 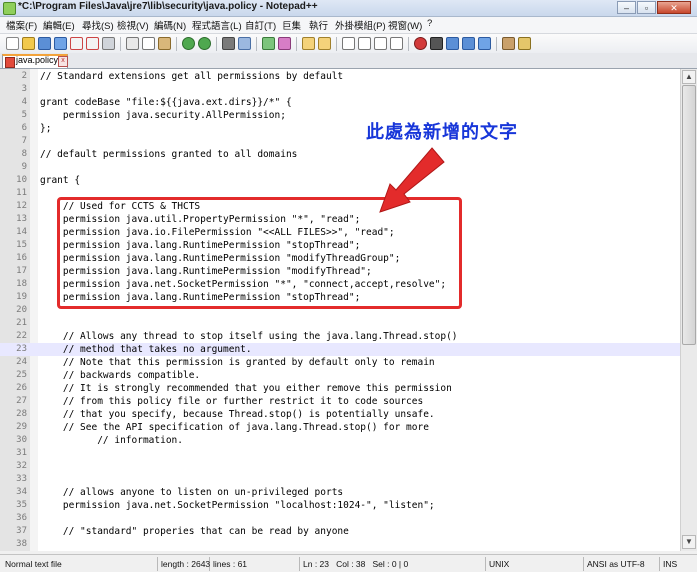 I want to click on menu-run: 執行, so click(x=318, y=25).